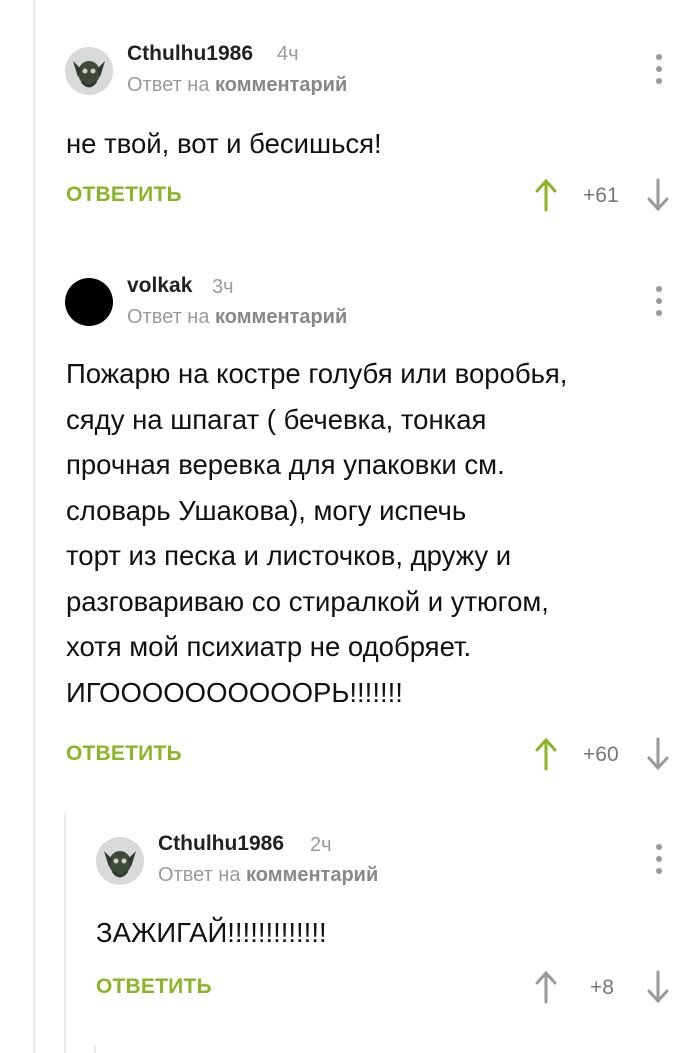 This screenshot has height=1053, width=700. I want to click on comment-time: 2ч, so click(321, 845).